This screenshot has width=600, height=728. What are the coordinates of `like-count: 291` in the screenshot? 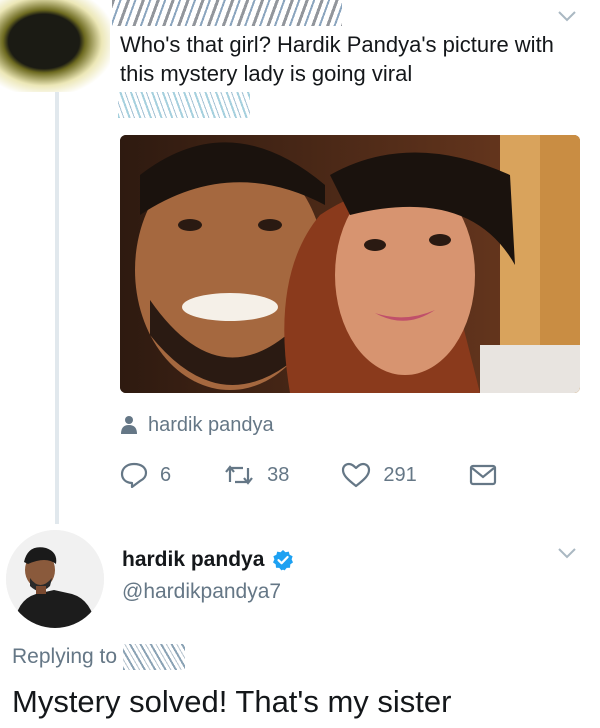 It's located at (400, 474).